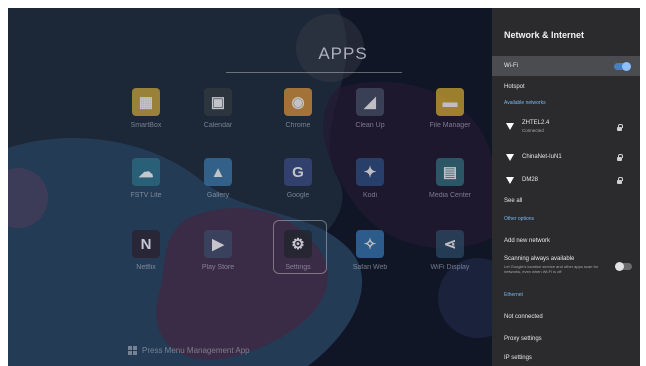  Describe the element at coordinates (370, 117) in the screenshot. I see `app-tile: ◢ Clean Up` at that location.